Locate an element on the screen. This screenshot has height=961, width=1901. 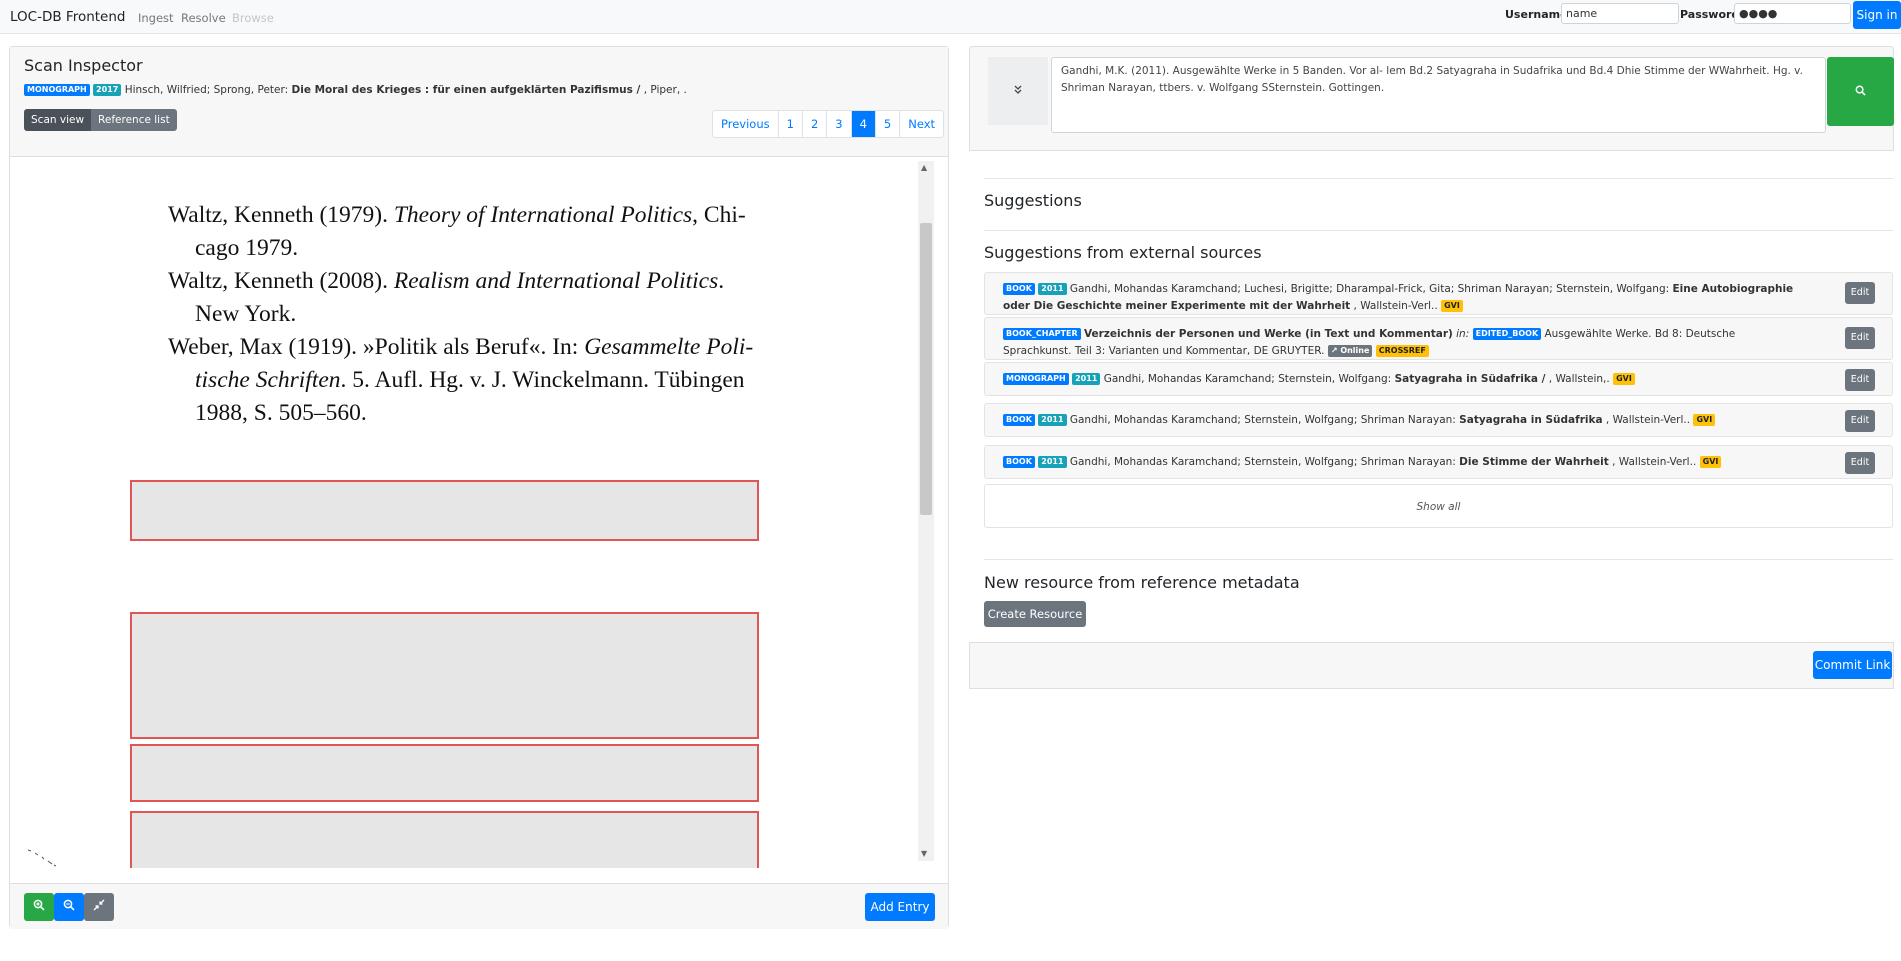
container-badge: EDITED_BOOK is located at coordinates (1507, 334).